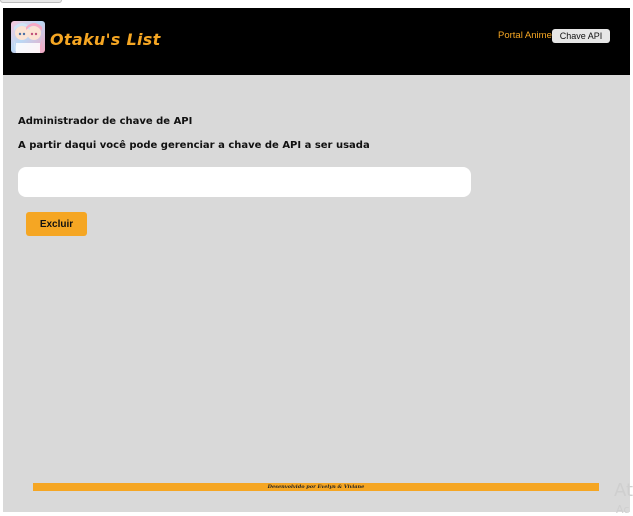 The image size is (633, 516). Describe the element at coordinates (105, 39) in the screenshot. I see `brand-title: Otaku's List` at that location.